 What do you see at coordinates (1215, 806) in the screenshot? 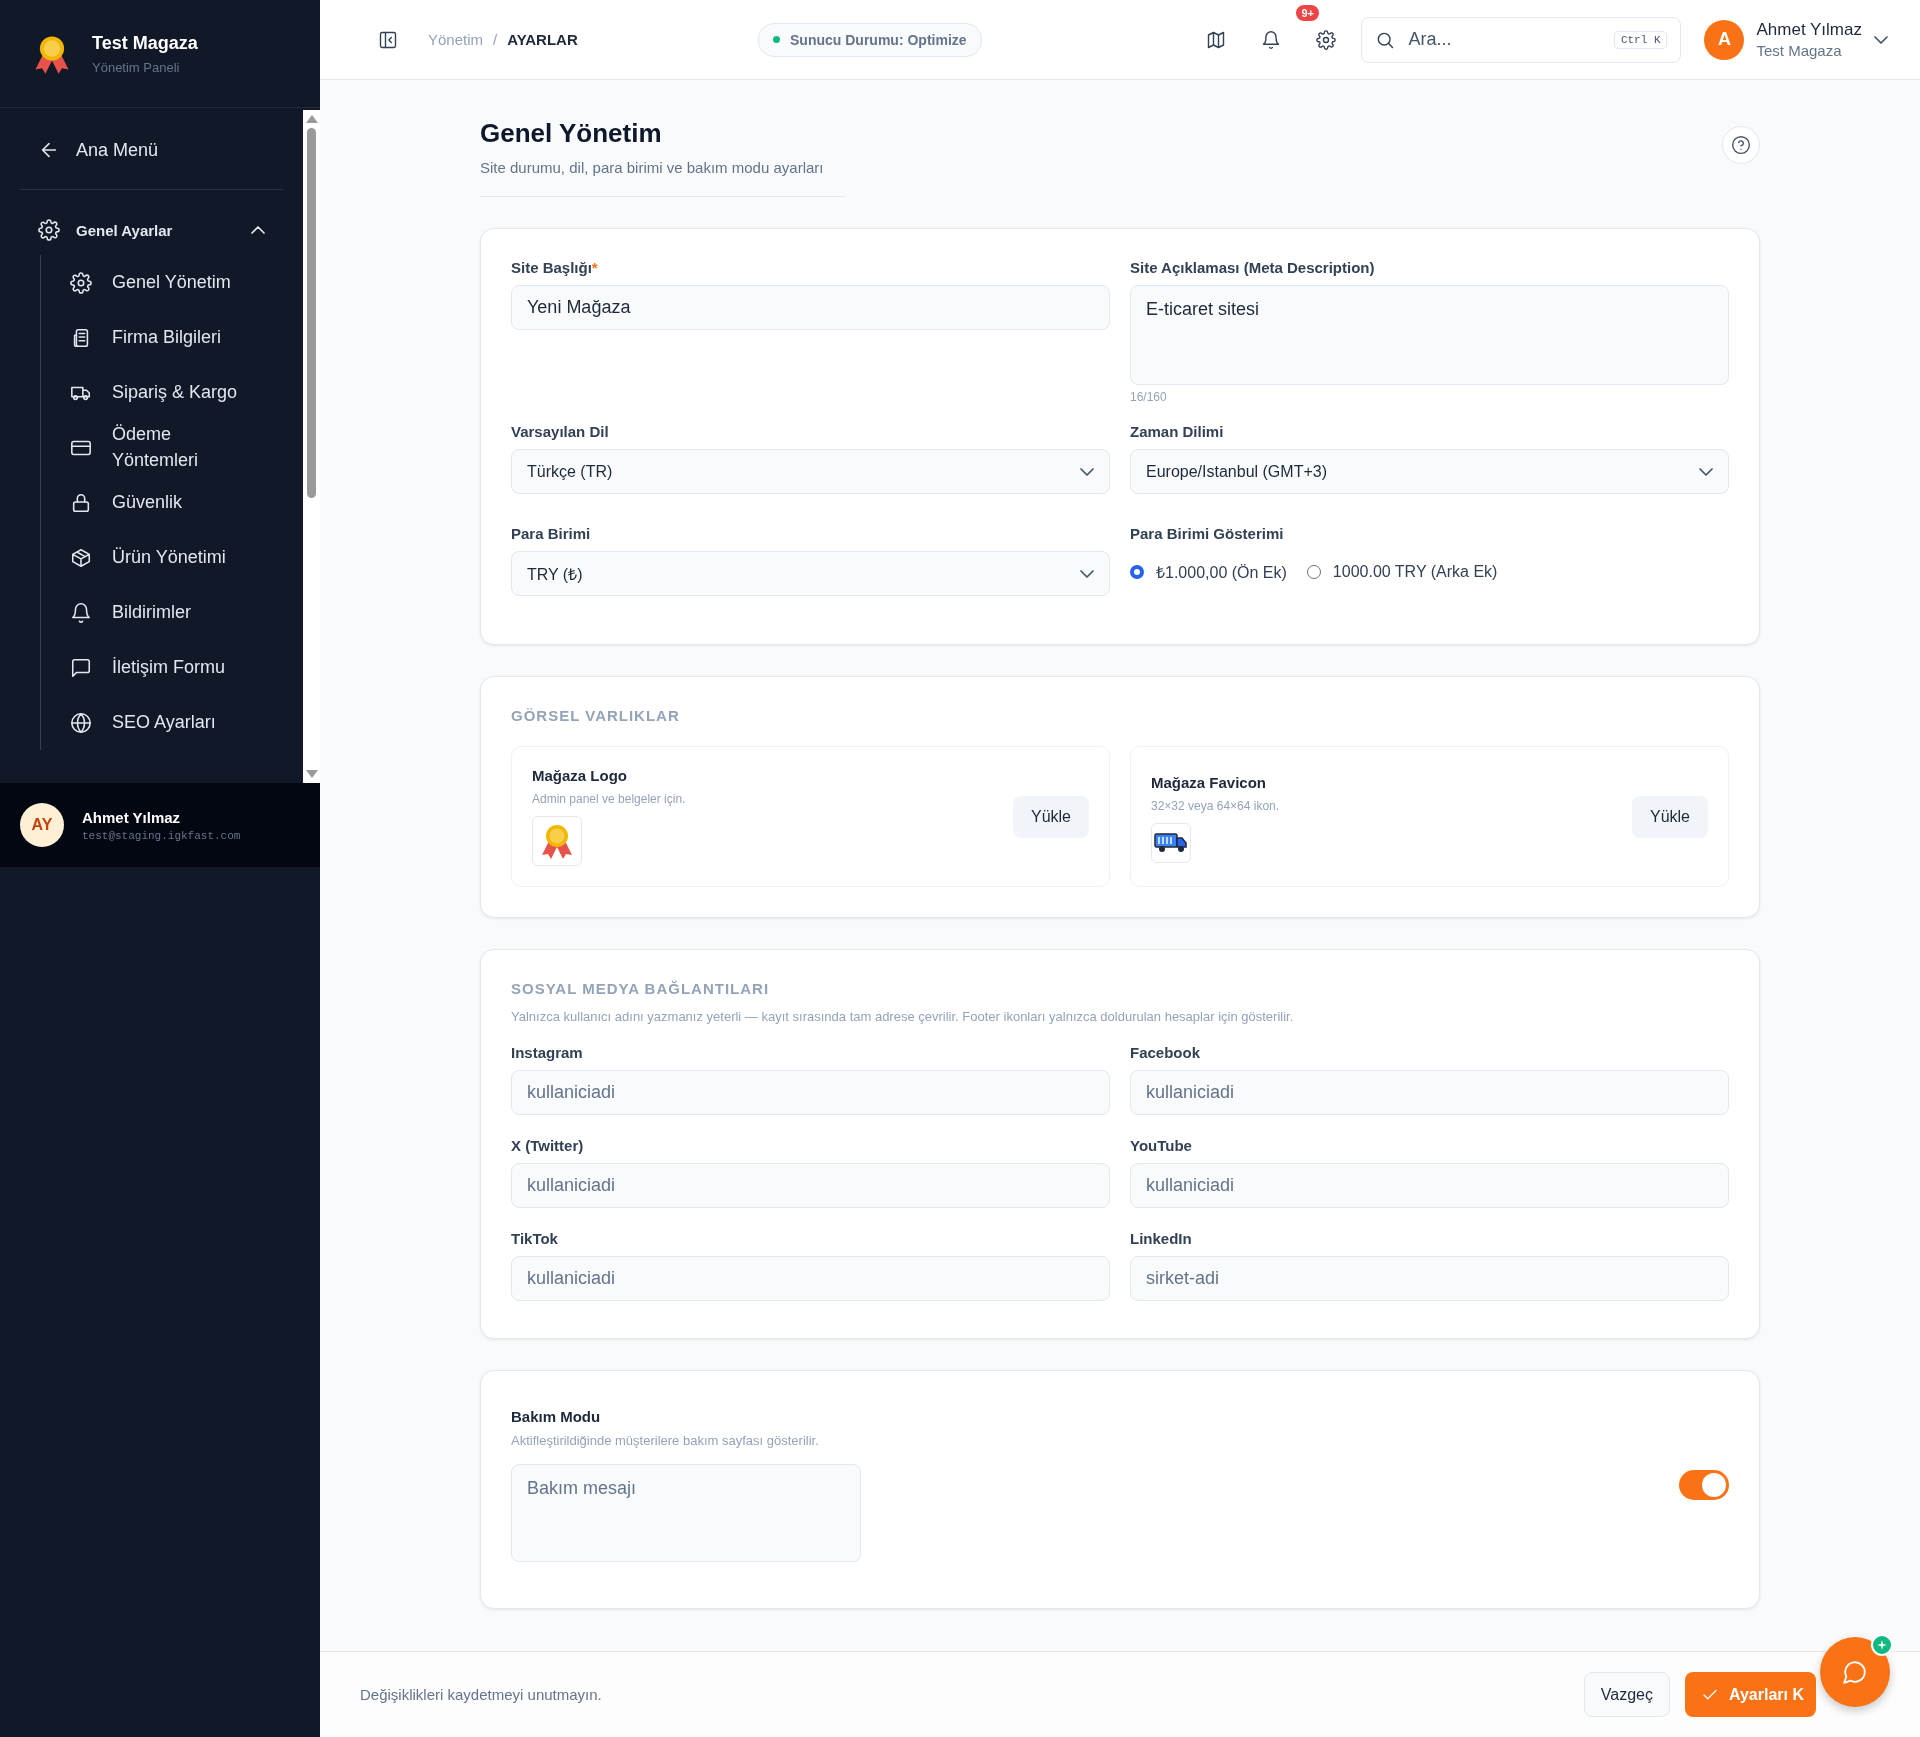
I see `asset-hint: 32×32 veya 64×64 ikon.` at bounding box center [1215, 806].